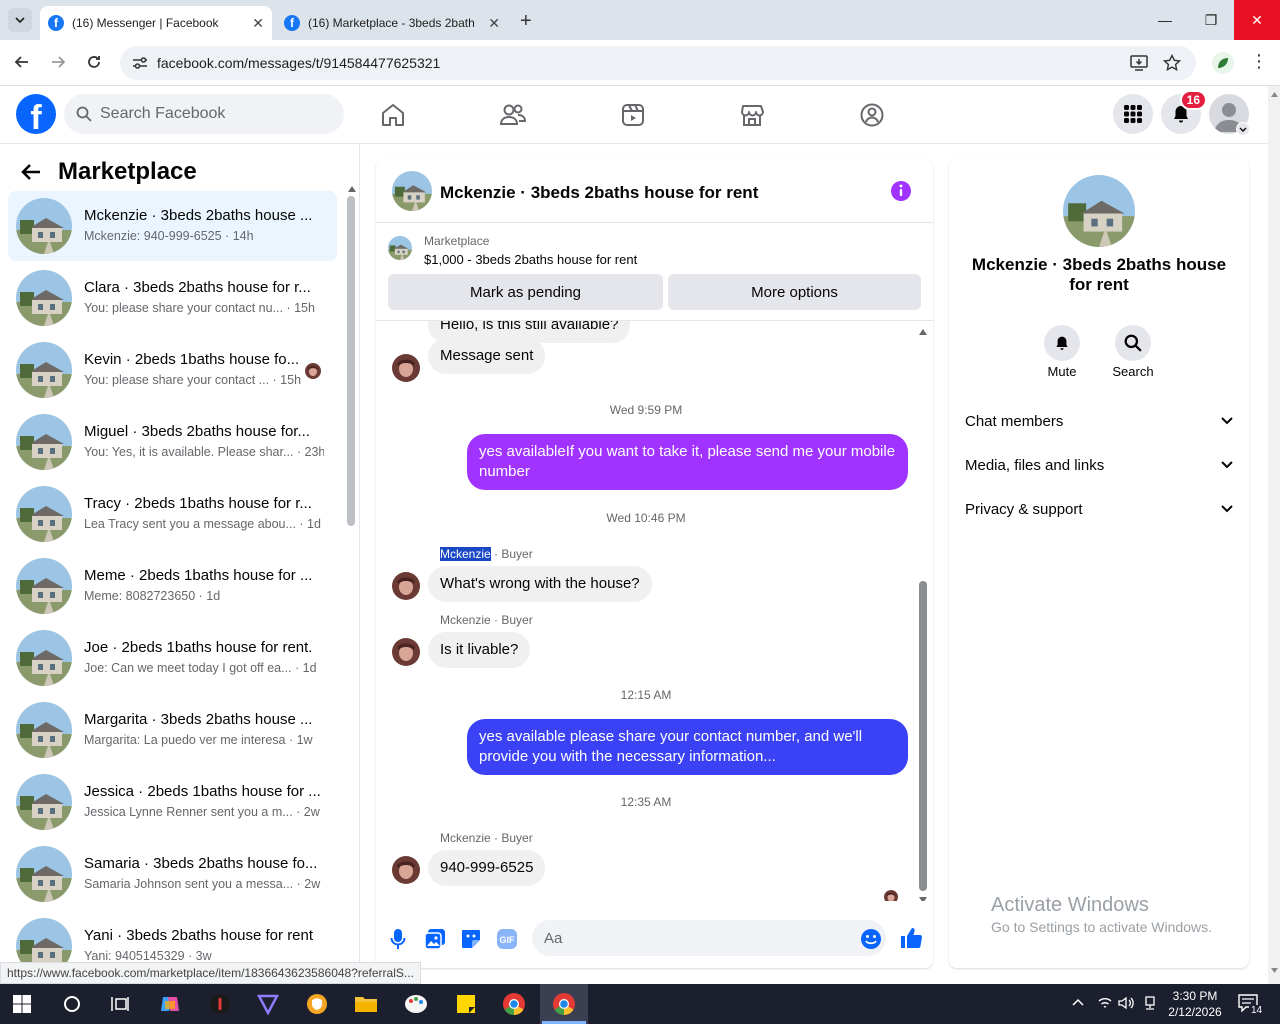 The width and height of the screenshot is (1280, 1024). Describe the element at coordinates (22, 62) in the screenshot. I see `back-button` at that location.